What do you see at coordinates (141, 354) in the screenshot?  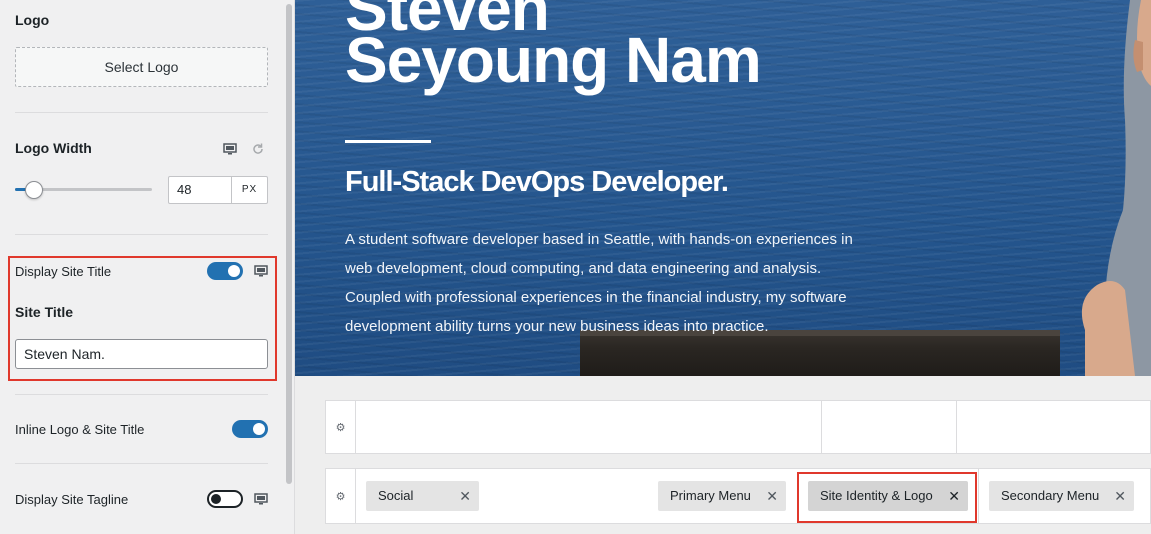 I see `site-title-input: Steven Nam.` at bounding box center [141, 354].